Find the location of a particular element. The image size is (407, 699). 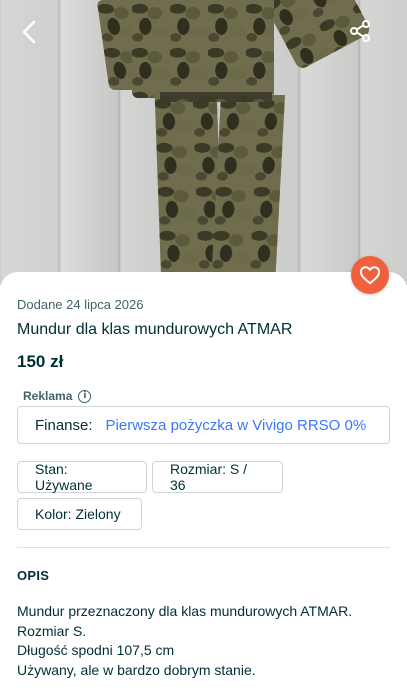

info-icon: i is located at coordinates (85, 396).